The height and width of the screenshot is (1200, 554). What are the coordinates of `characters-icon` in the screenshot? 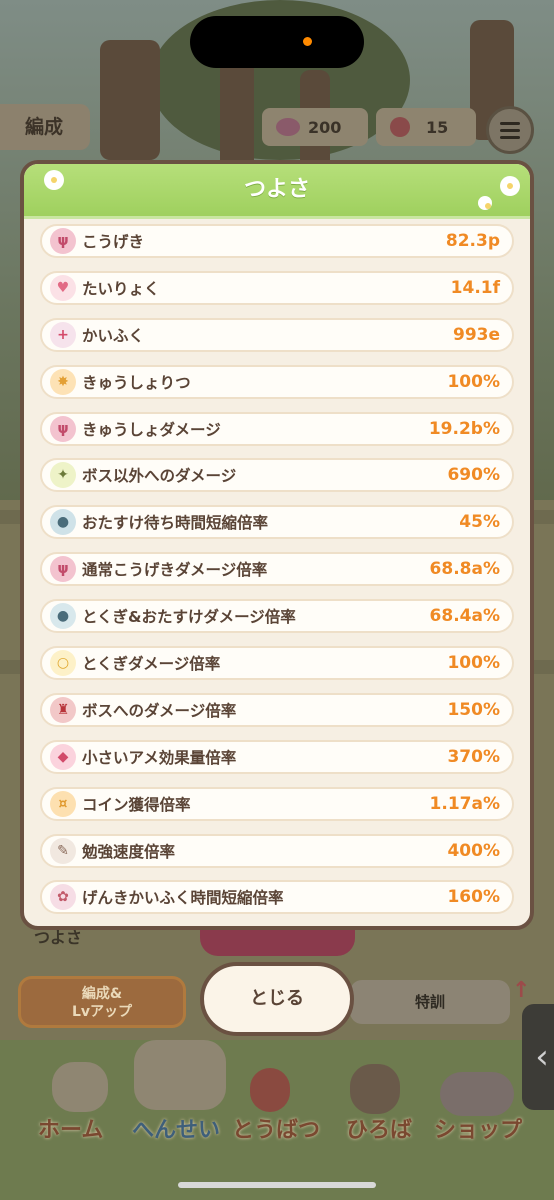 It's located at (180, 1075).